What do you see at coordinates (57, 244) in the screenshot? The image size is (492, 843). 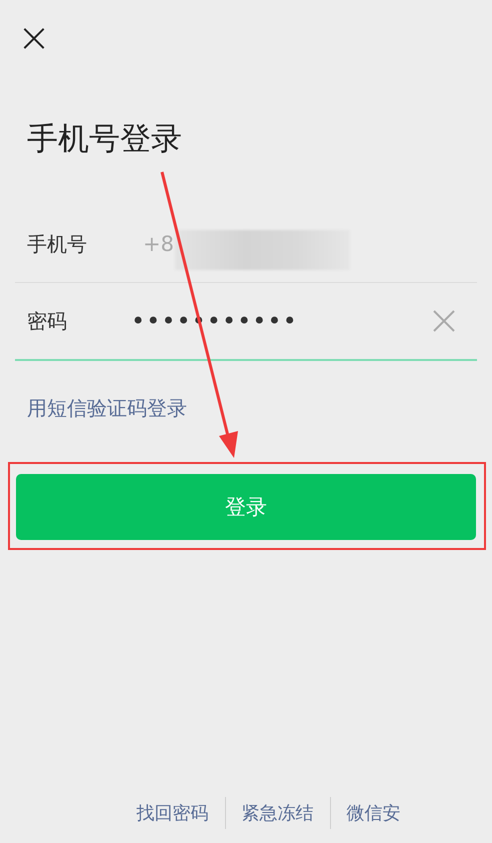 I see `field-label: 手机号` at bounding box center [57, 244].